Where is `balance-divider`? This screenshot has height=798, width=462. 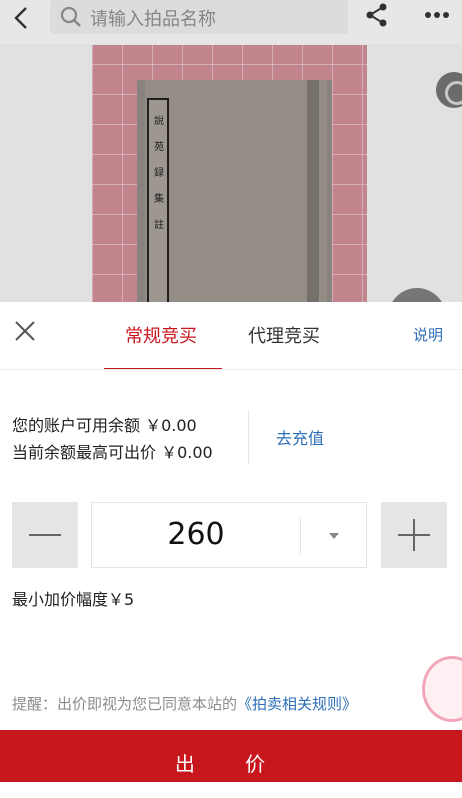 balance-divider is located at coordinates (248, 437).